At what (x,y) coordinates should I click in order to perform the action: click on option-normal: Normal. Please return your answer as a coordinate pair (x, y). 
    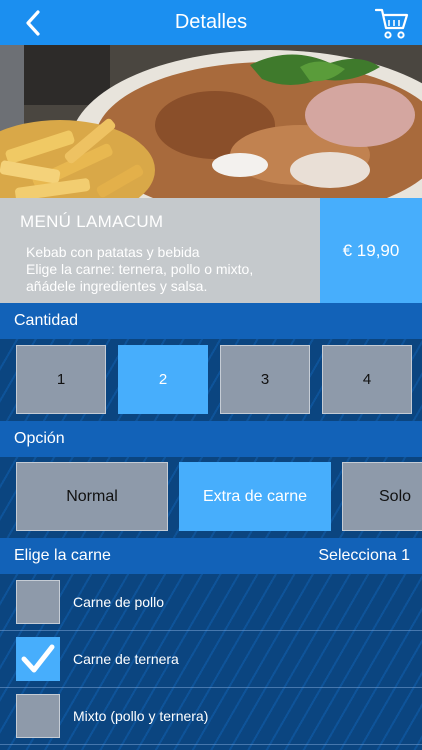
    Looking at the image, I should click on (92, 496).